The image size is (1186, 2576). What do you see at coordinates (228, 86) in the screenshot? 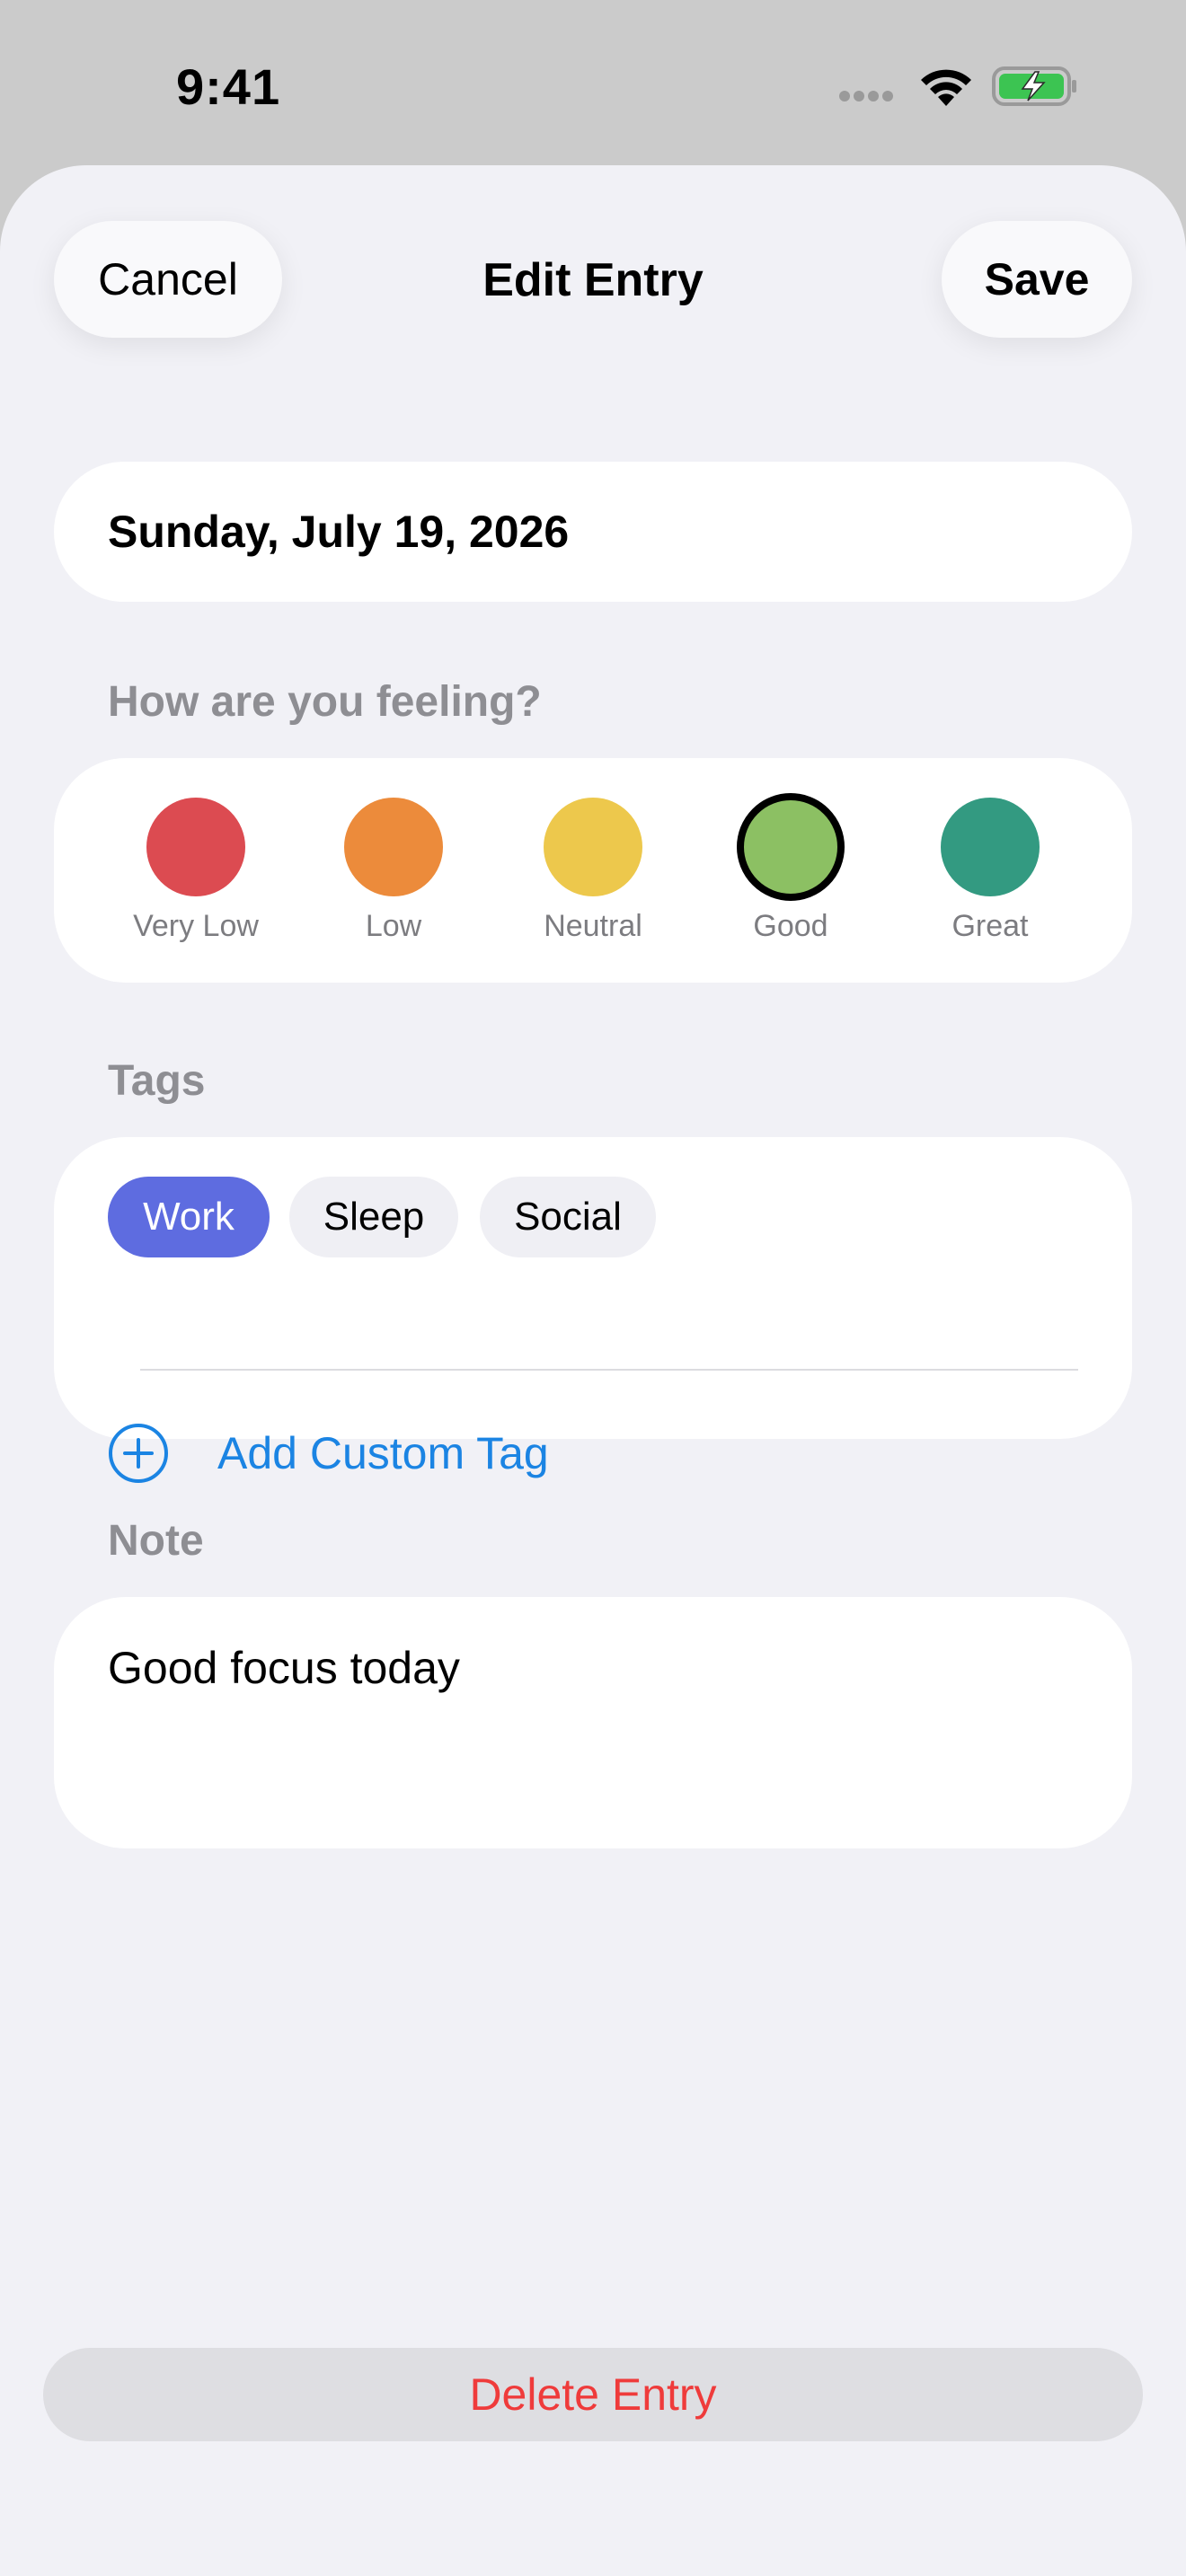
I see `status-time: 9:41` at bounding box center [228, 86].